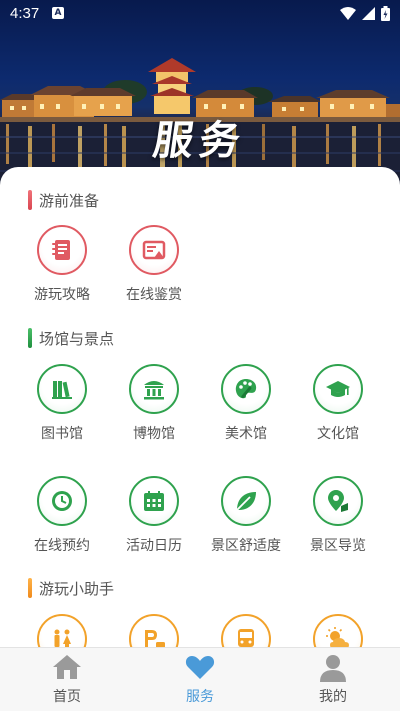 Image resolution: width=400 pixels, height=711 pixels. What do you see at coordinates (77, 588) in the screenshot?
I see `section-title: 游玩小助手` at bounding box center [77, 588].